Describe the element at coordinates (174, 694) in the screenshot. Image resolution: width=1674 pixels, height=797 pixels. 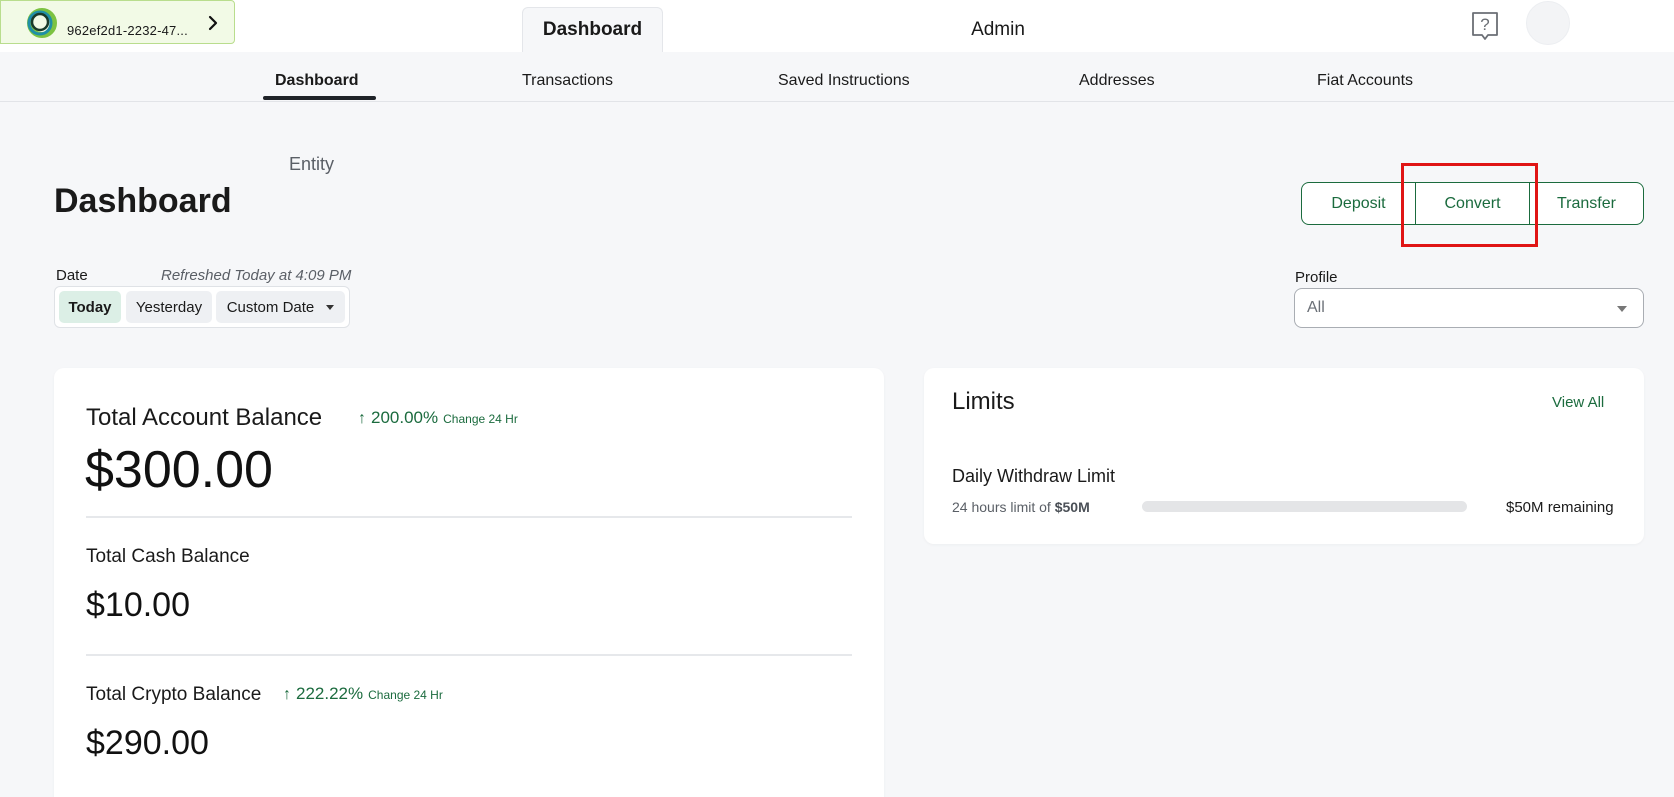
I see `total-crypto-balance-label: Total Crypto Balance` at that location.